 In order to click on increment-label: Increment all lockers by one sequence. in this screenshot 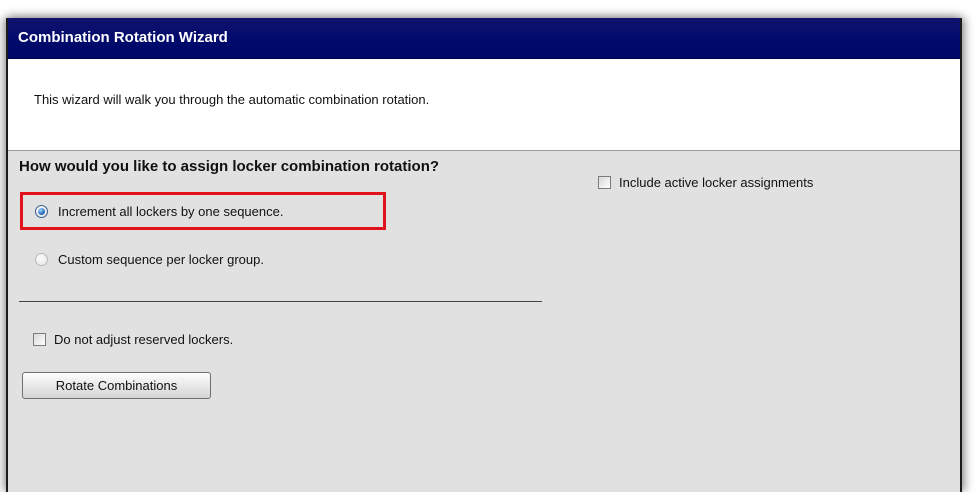, I will do `click(171, 211)`.